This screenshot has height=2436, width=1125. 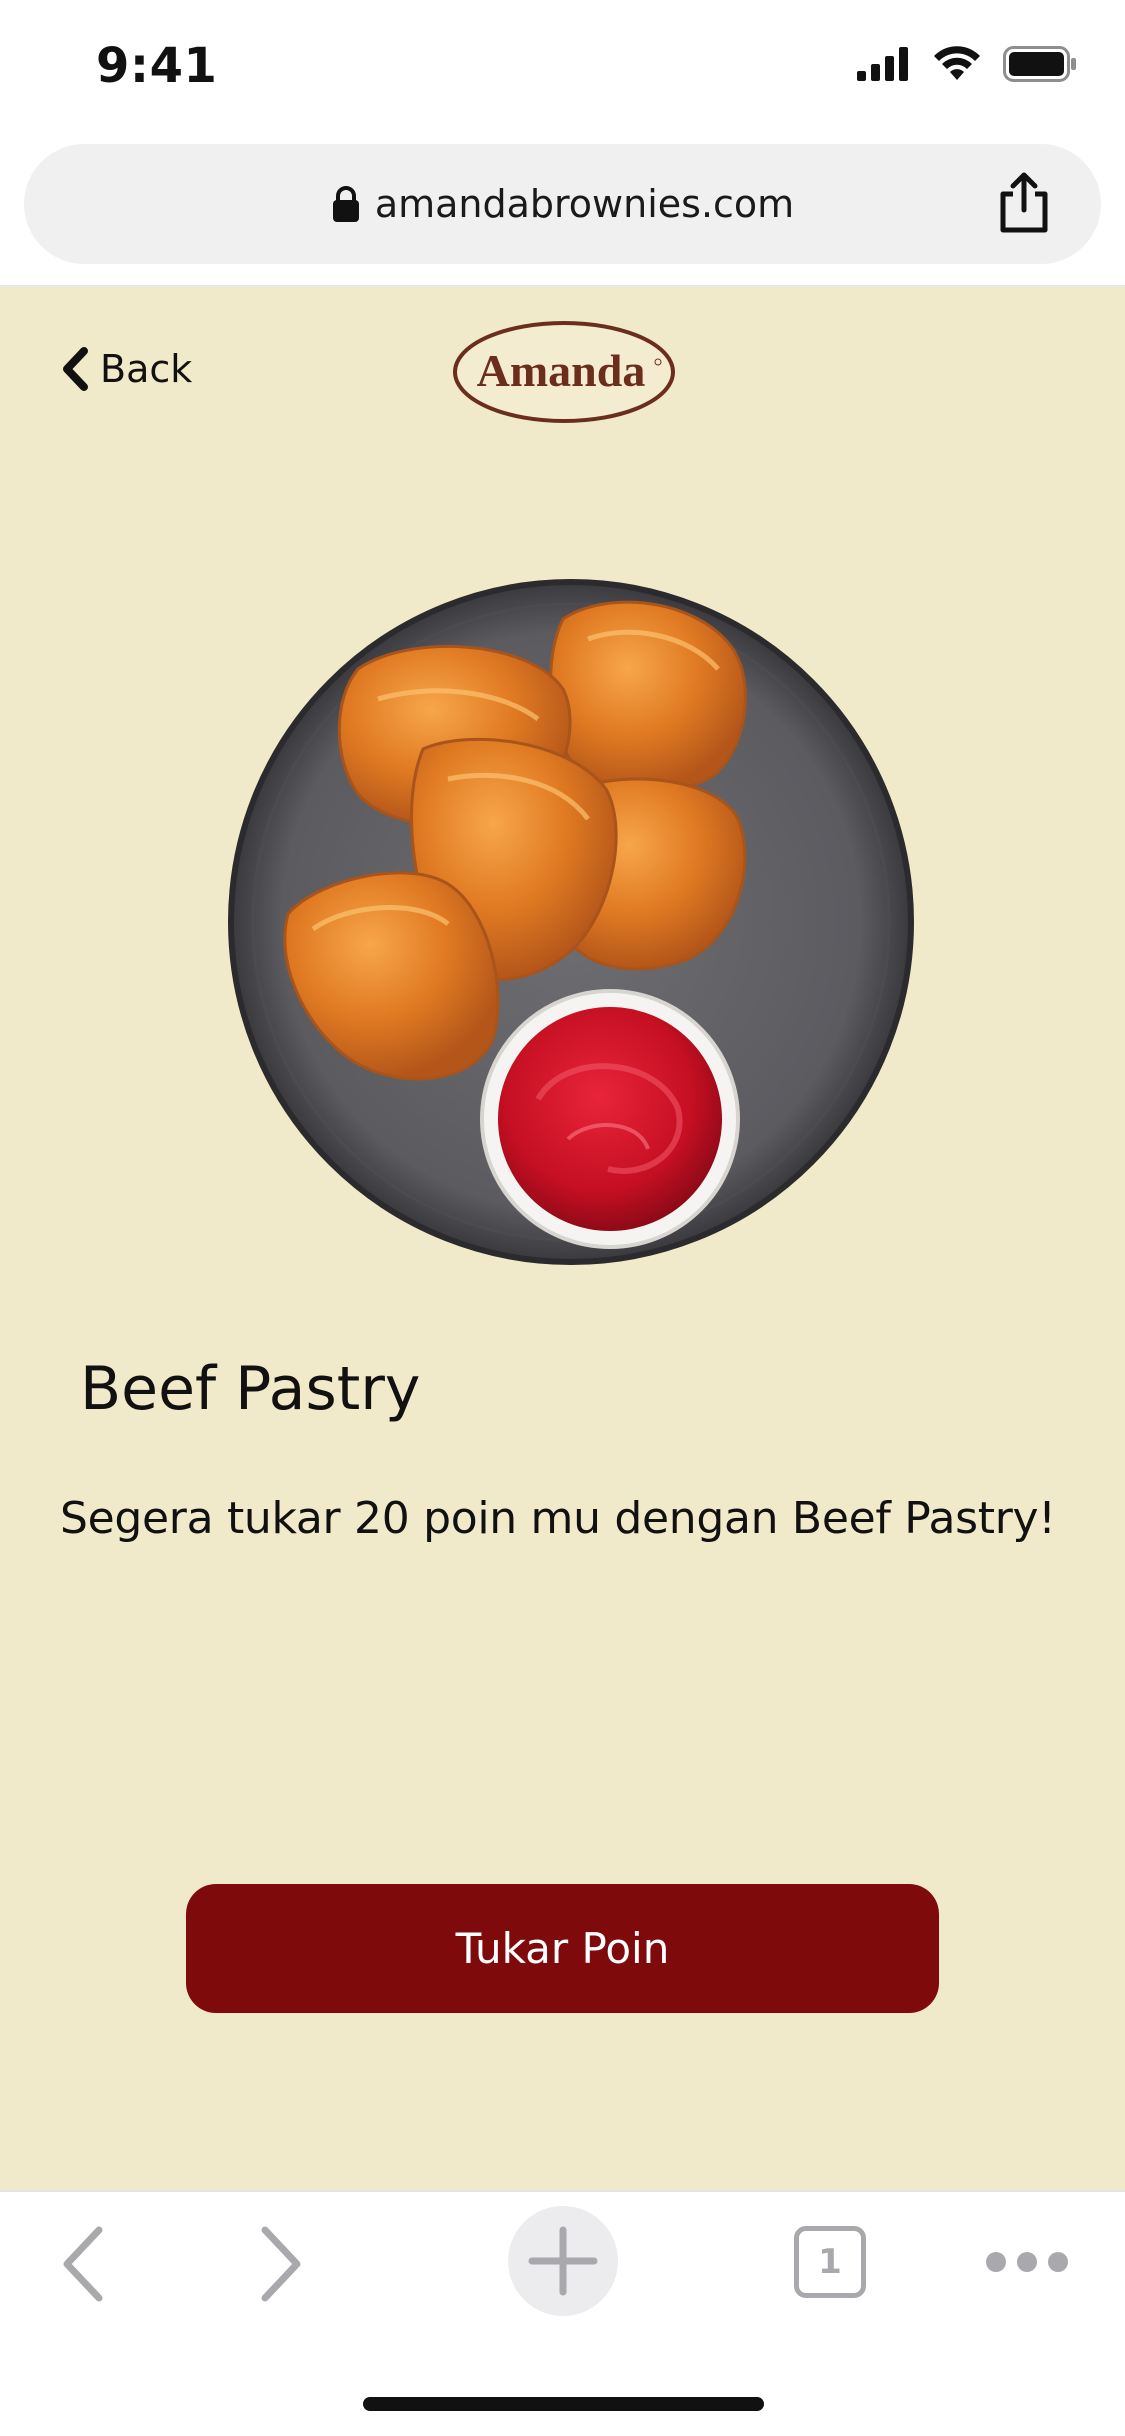 I want to click on signal-icon, so click(x=882, y=64).